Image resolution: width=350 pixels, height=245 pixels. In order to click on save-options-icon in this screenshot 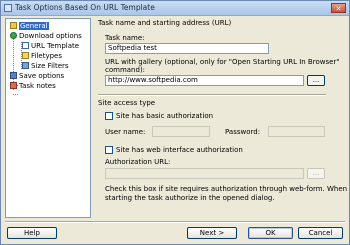, I will do `click(13, 75)`.